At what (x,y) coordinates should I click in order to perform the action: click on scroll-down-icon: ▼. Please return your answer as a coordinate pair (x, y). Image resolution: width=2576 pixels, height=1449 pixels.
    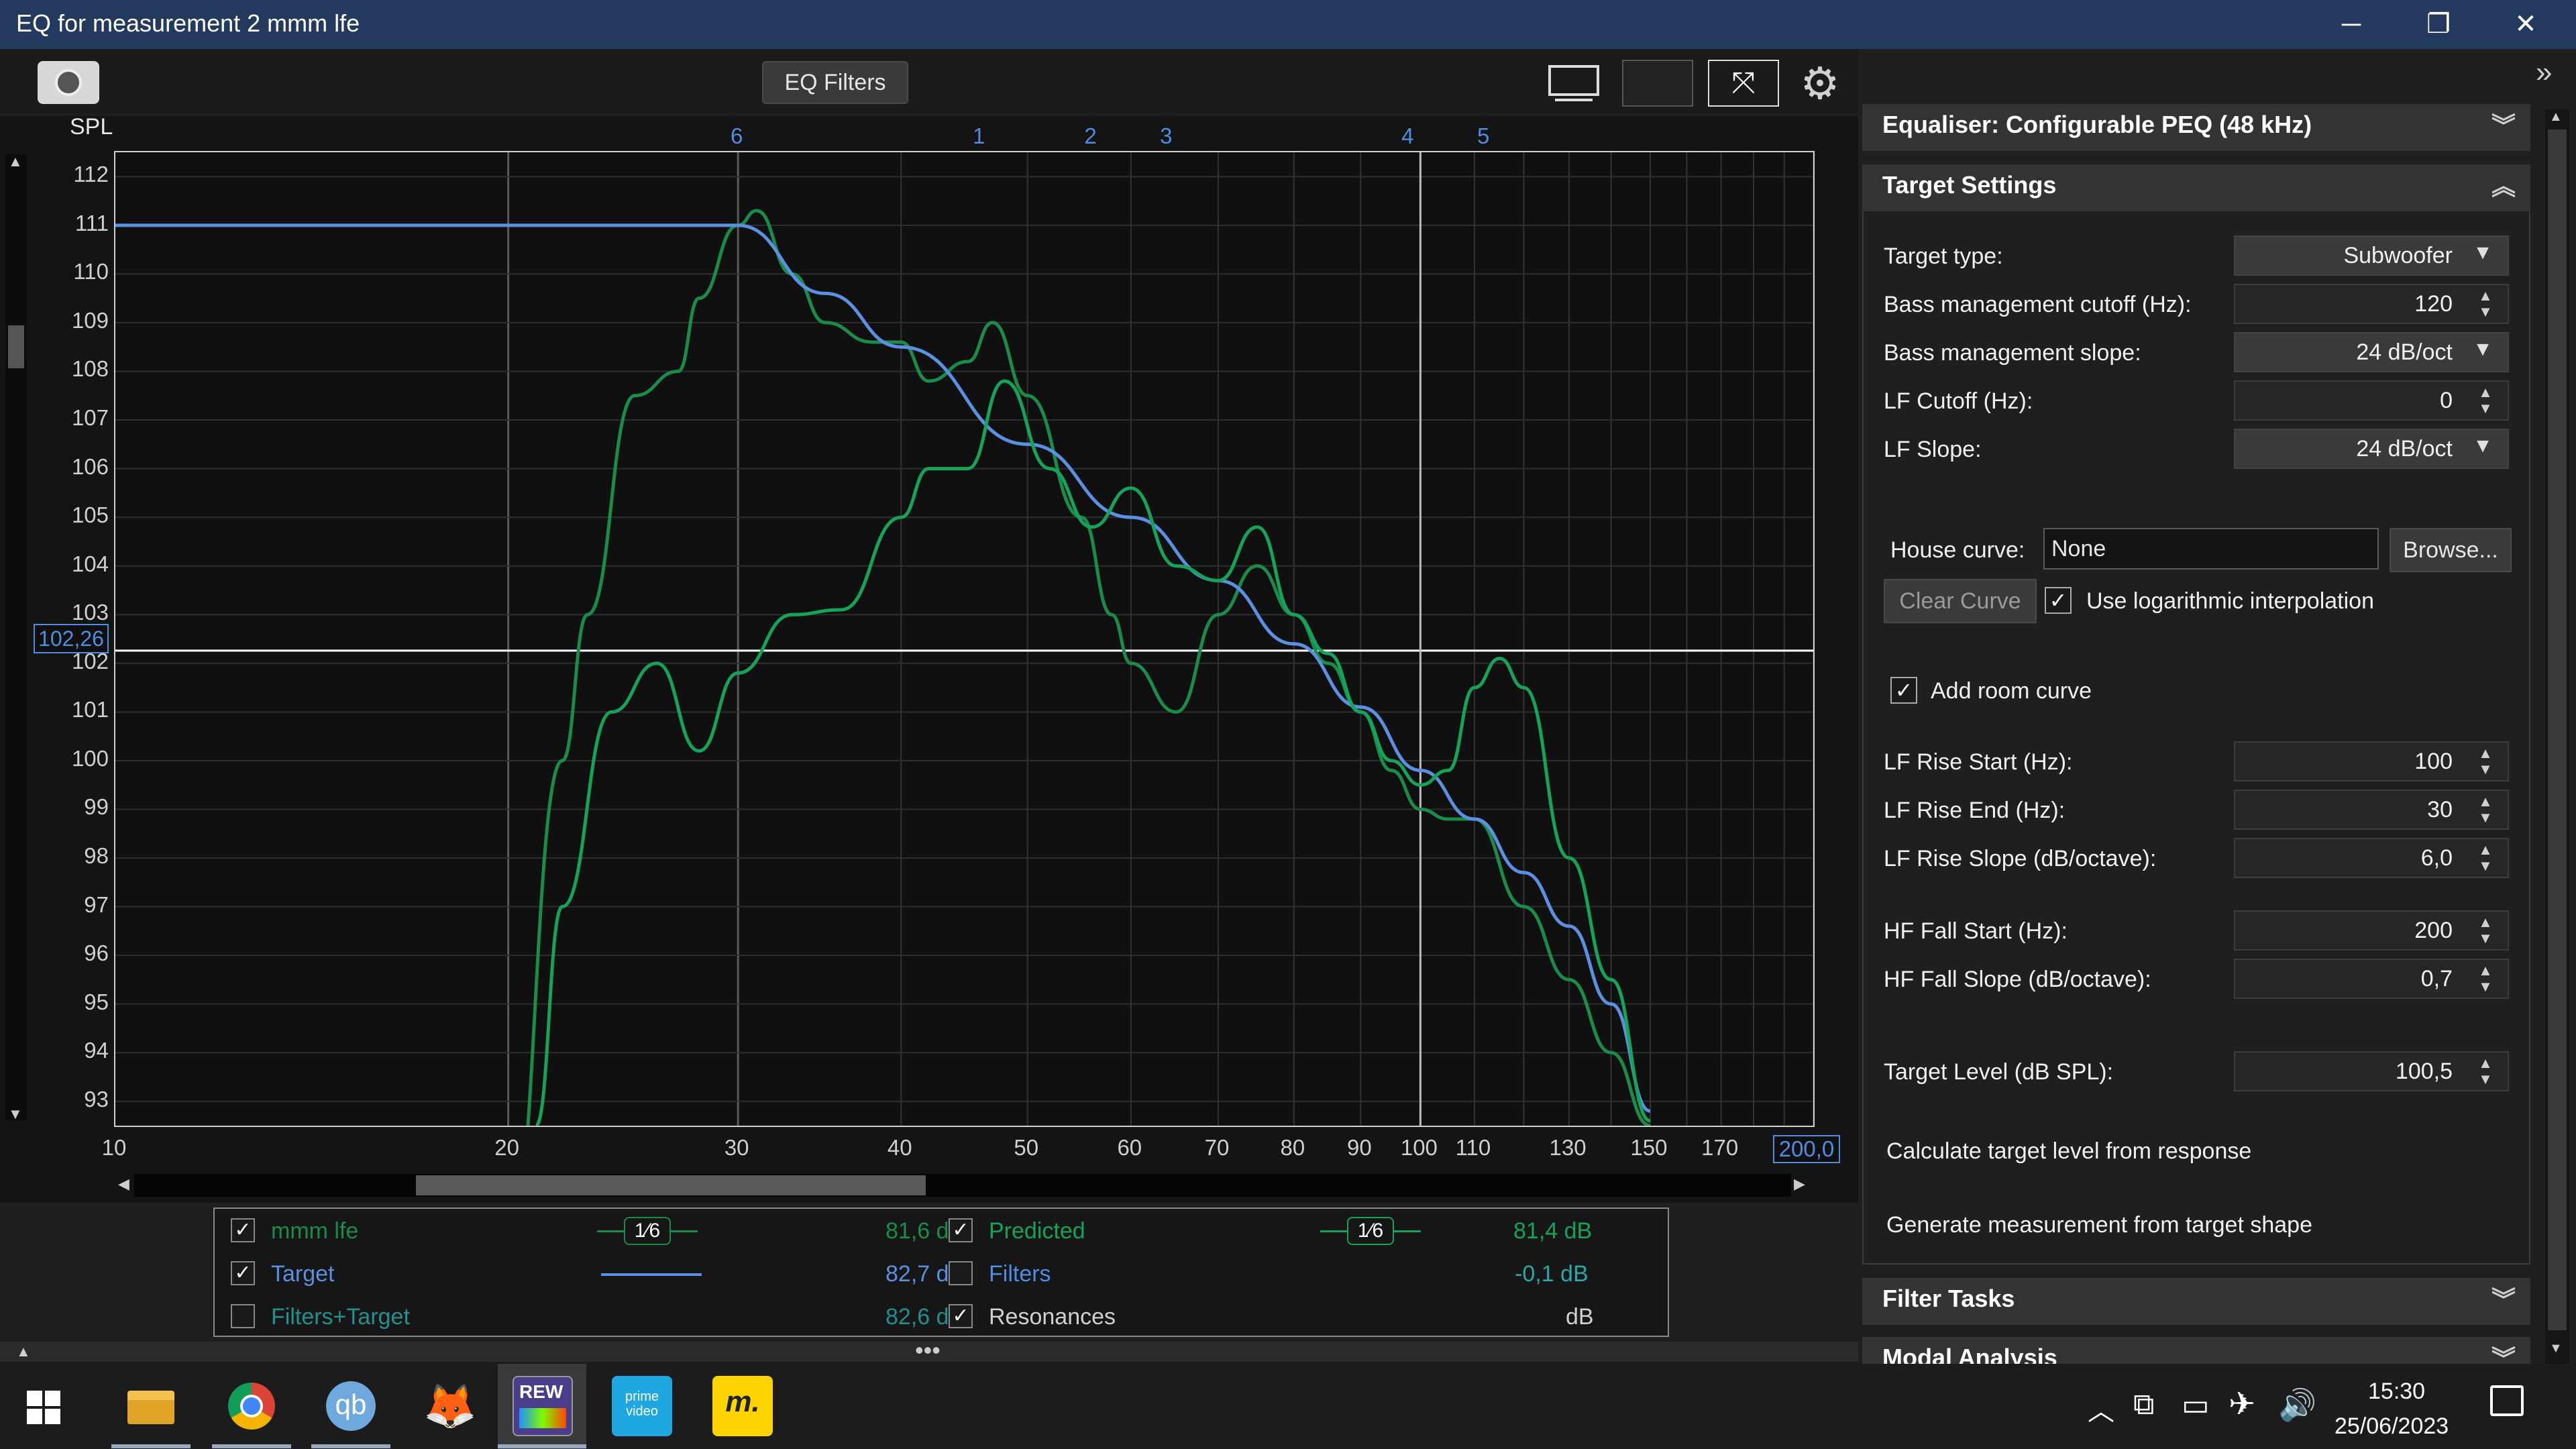
    Looking at the image, I should click on (15, 1114).